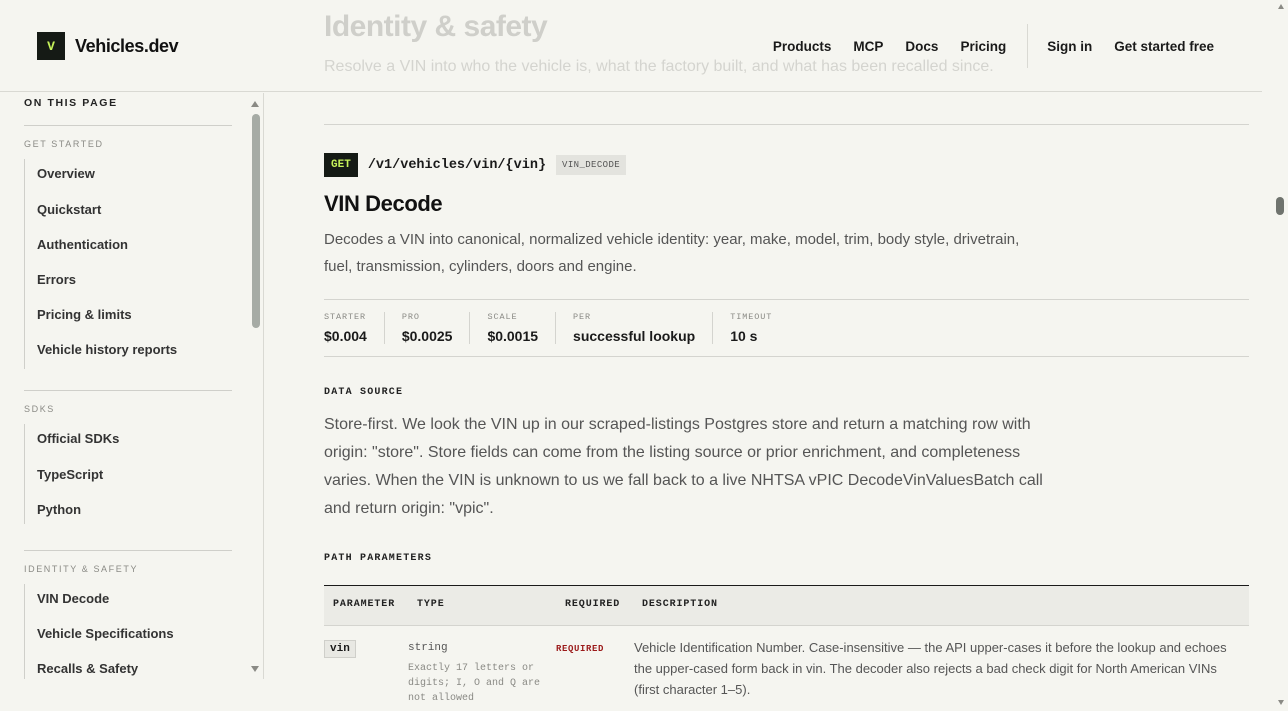 Image resolution: width=1288 pixels, height=711 pixels. What do you see at coordinates (1281, 6) in the screenshot?
I see `page-scroll-up-icon` at bounding box center [1281, 6].